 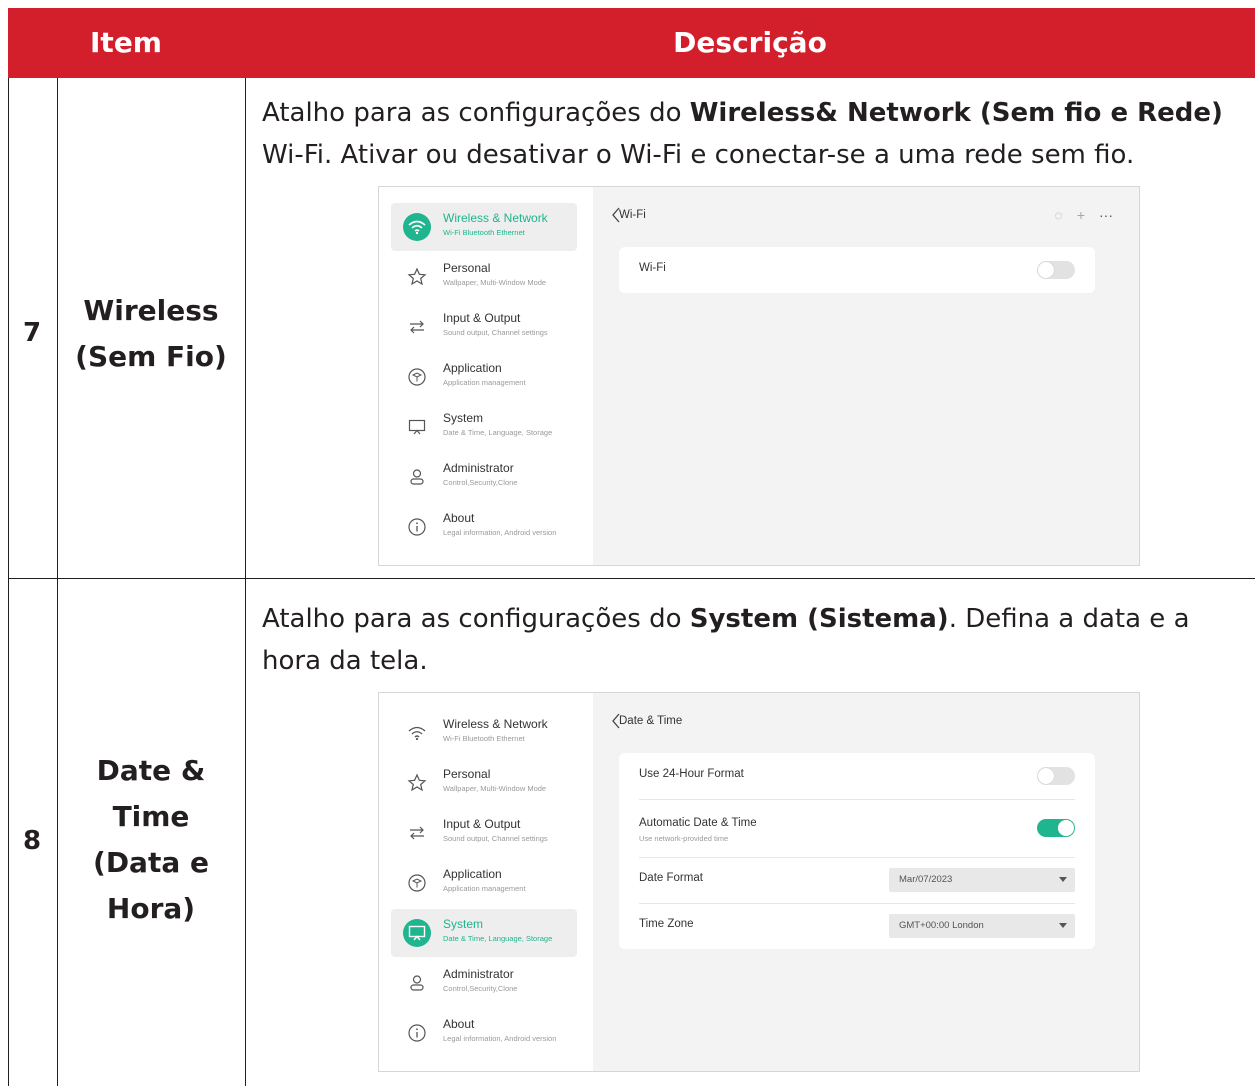 What do you see at coordinates (684, 838) in the screenshot?
I see `automatic-datetime-sublabel: Use network-provided time` at bounding box center [684, 838].